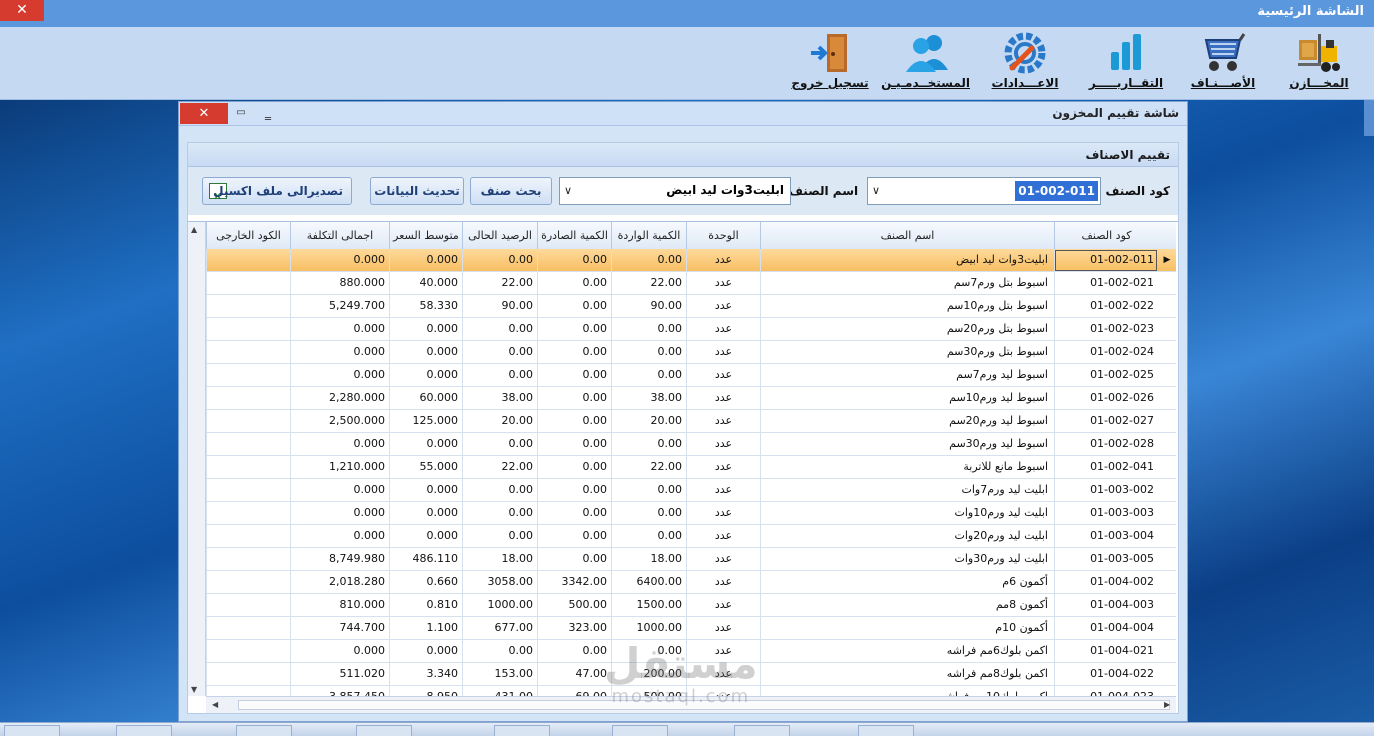 The width and height of the screenshot is (1374, 736). What do you see at coordinates (1223, 63) in the screenshot?
I see `ribbon-items-button: الأصـــنـاف` at bounding box center [1223, 63].